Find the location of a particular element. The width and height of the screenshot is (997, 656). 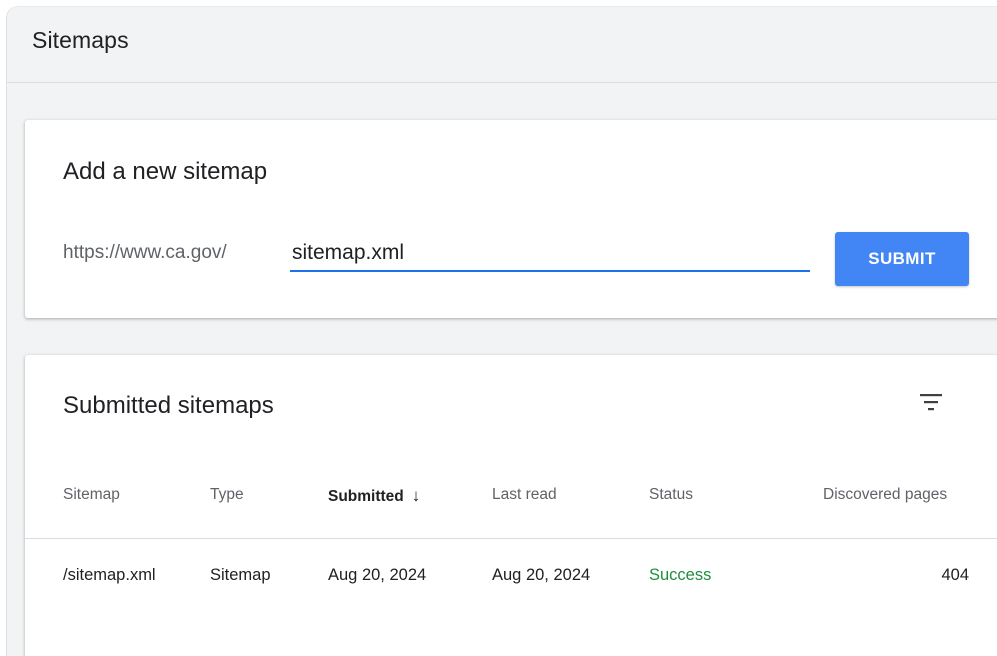

column-header-submitted-label: Submitted is located at coordinates (366, 496).